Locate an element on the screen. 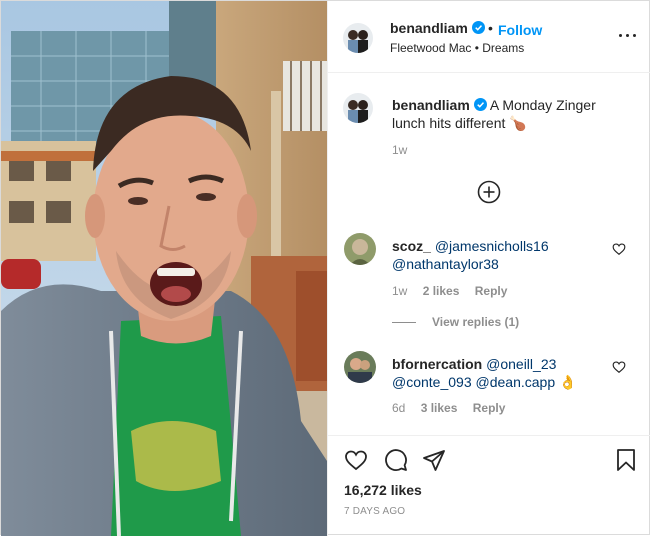  comment-meta: 1w 2 likes Reply is located at coordinates (455, 291).